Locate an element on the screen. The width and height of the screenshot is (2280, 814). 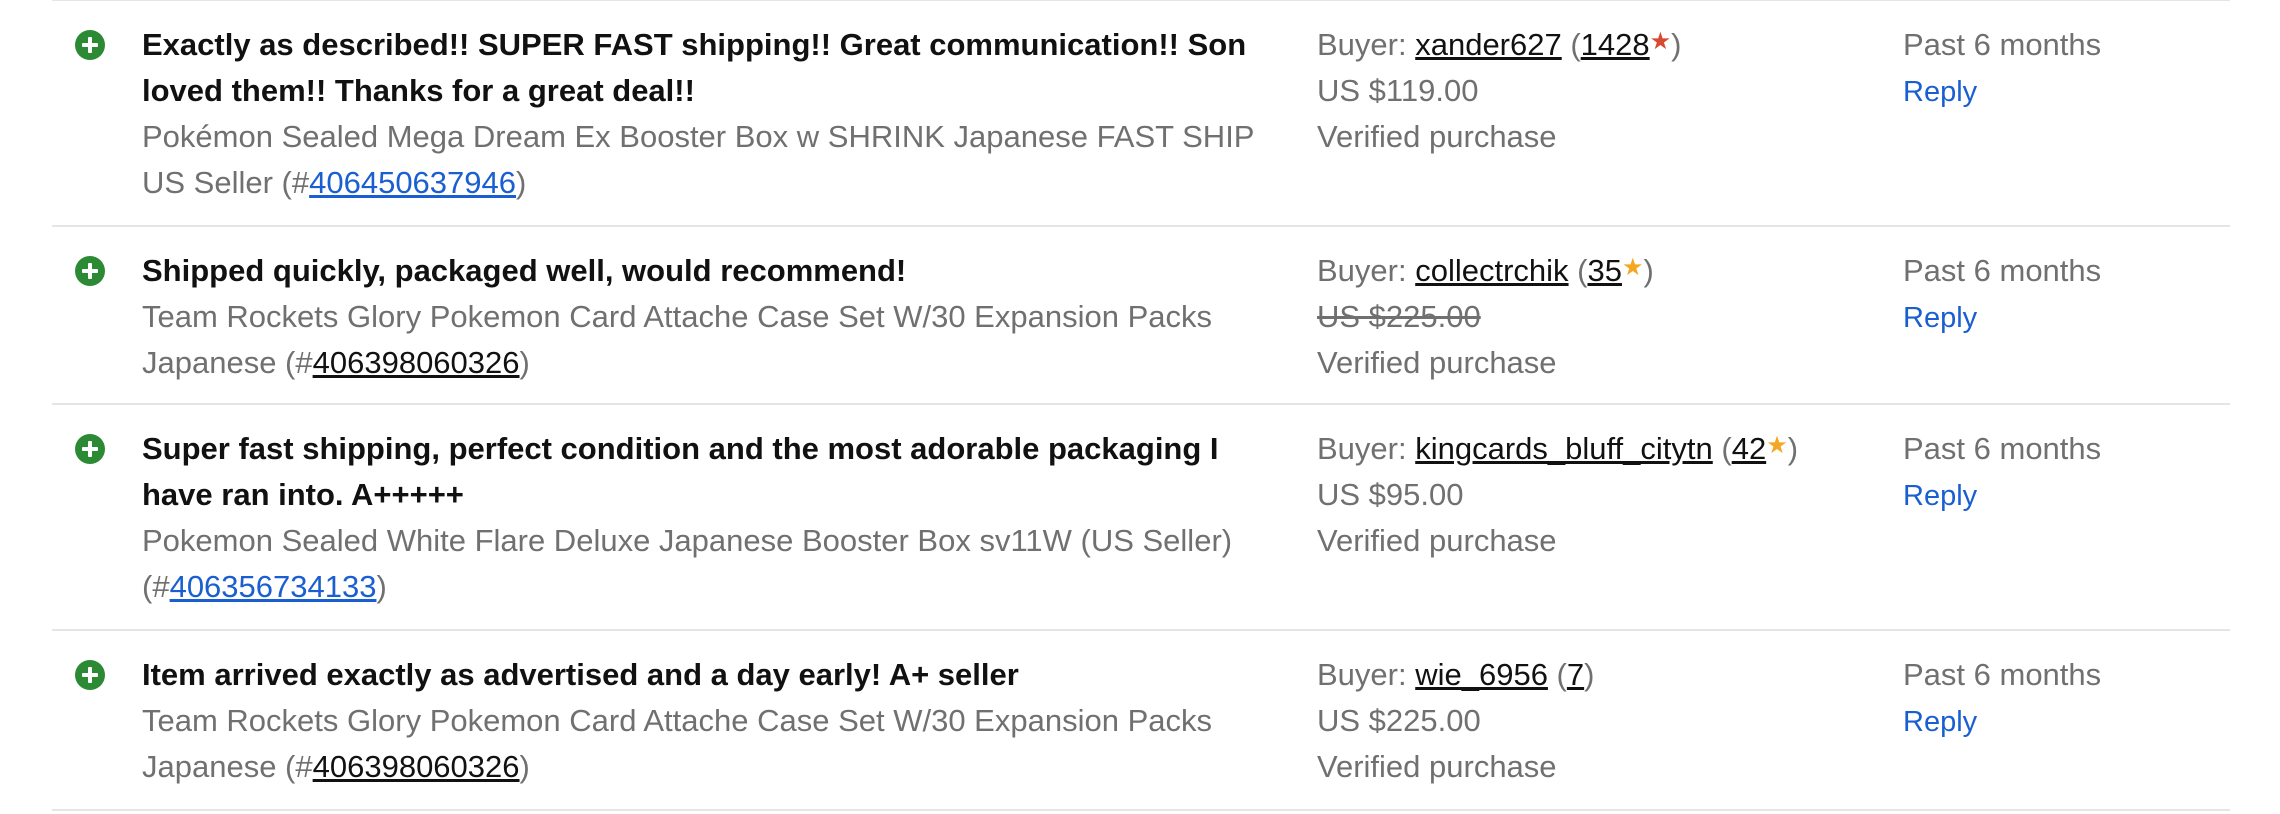
feedback-comment-line: have ran into. A+++++ is located at coordinates (303, 494).